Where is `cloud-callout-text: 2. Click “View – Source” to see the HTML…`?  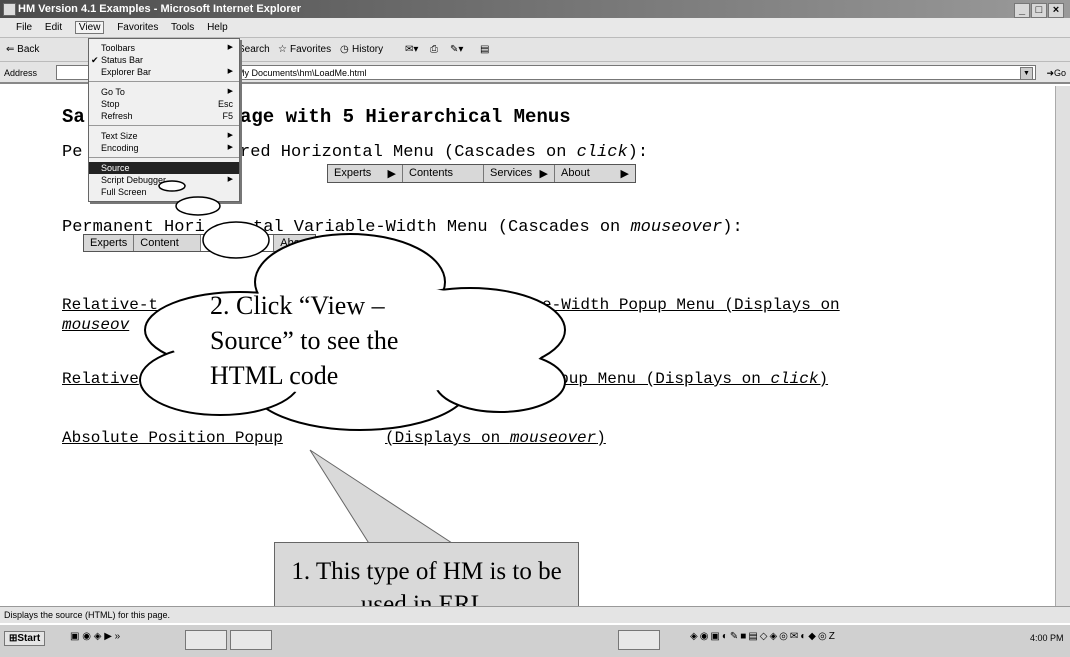 cloud-callout-text: 2. Click “View – Source” to see the HTML… is located at coordinates (304, 340).